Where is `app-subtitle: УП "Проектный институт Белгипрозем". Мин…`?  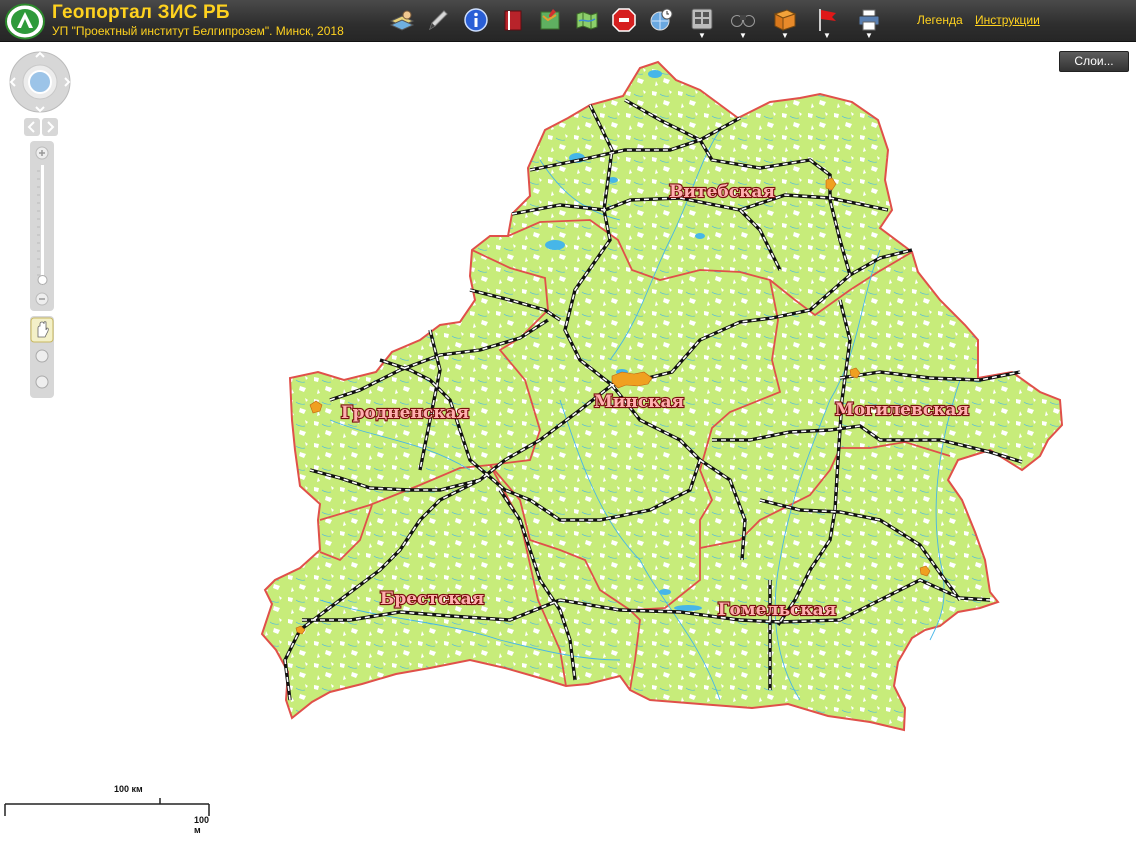
app-subtitle: УП "Проектный институт Белгипрозем". Мин… is located at coordinates (198, 31).